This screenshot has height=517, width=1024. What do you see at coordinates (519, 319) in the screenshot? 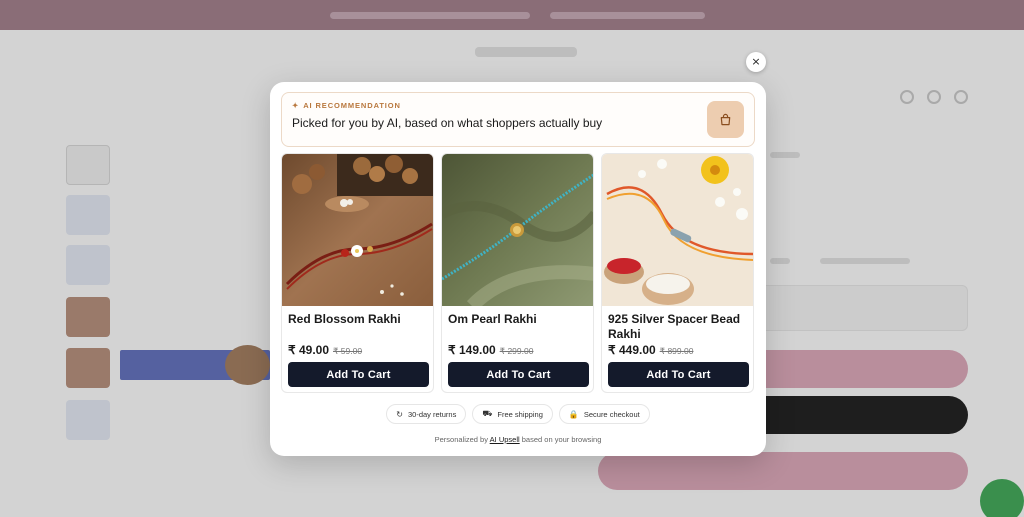
I see `product-name: Om Pearl Rakhi` at bounding box center [519, 319].